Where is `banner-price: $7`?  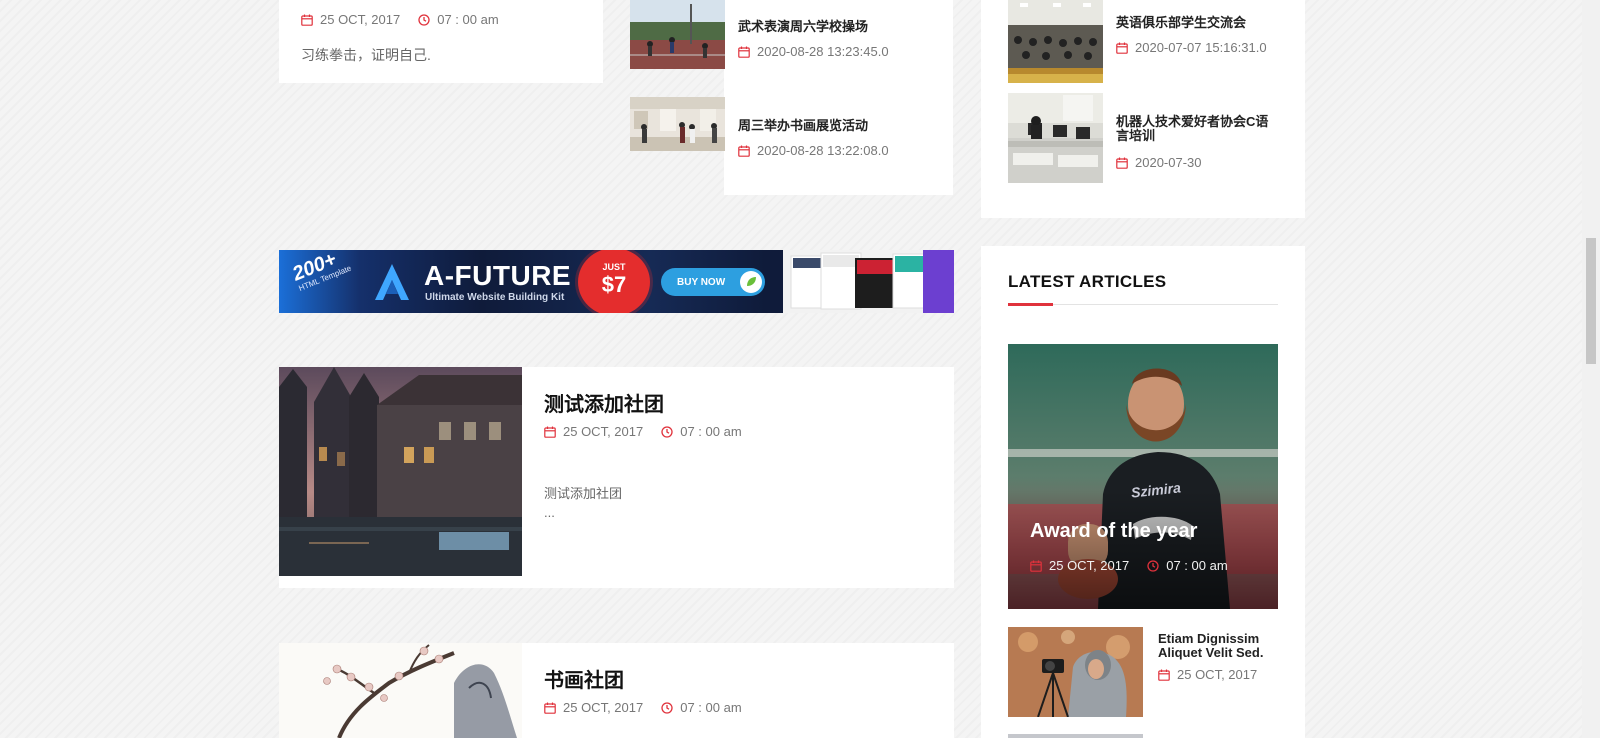 banner-price: $7 is located at coordinates (614, 284).